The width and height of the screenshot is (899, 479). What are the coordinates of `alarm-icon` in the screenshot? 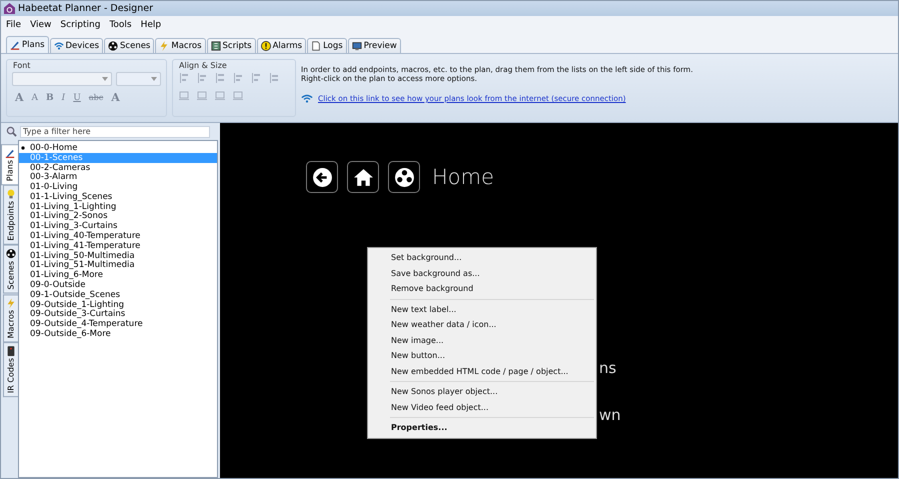 It's located at (265, 46).